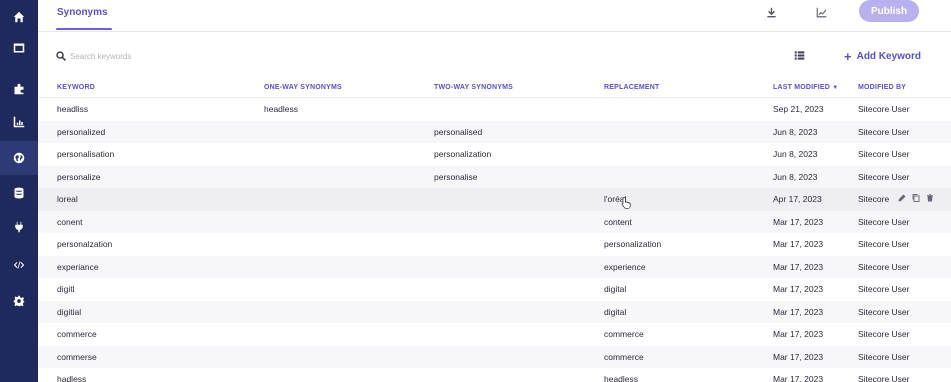 The width and height of the screenshot is (951, 382). I want to click on replacement-cell: headless, so click(621, 378).